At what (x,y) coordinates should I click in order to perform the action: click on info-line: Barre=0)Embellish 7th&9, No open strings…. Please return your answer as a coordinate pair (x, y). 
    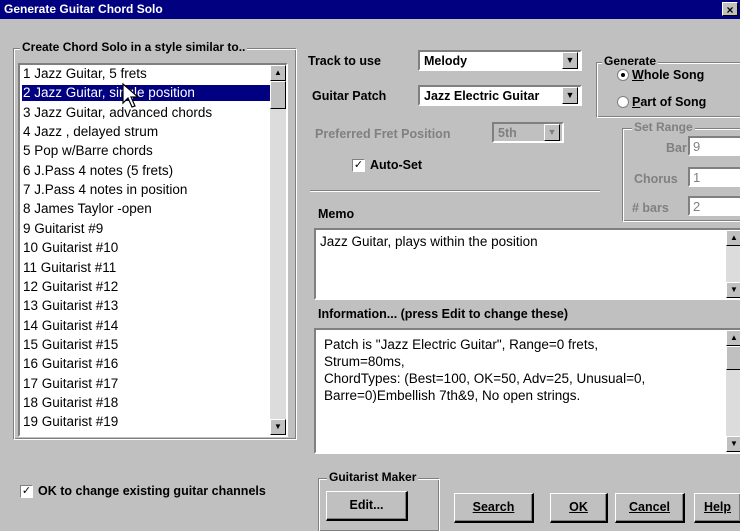
    Looking at the image, I should click on (452, 395).